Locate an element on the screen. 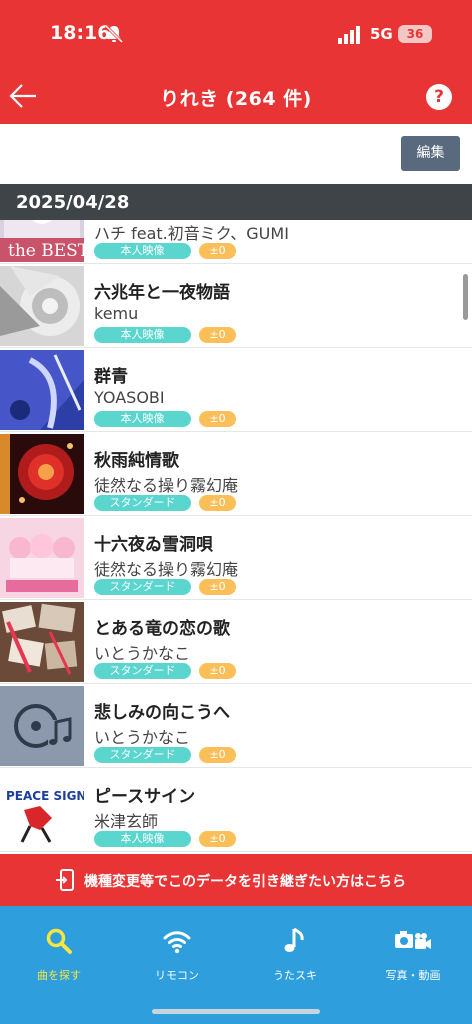  album-art: PEACE SIGN is located at coordinates (42, 810).